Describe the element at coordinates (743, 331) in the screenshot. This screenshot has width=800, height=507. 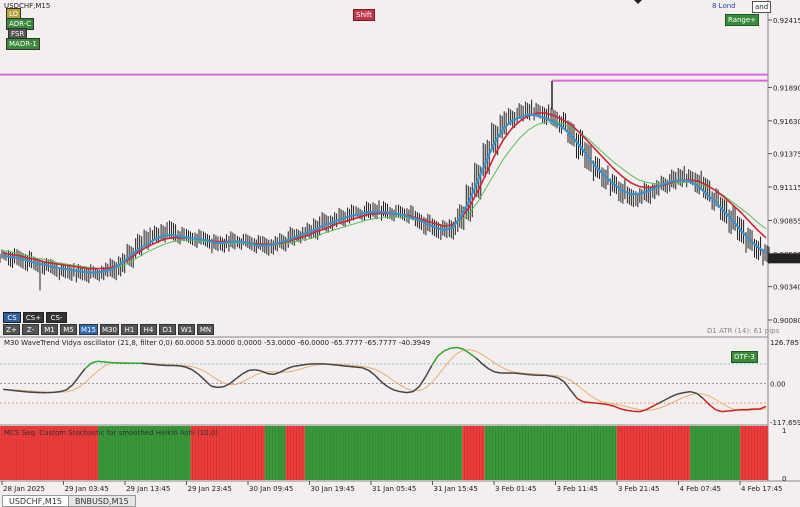
I see `atr-label: D1 ATR (14): 61 pips` at that location.